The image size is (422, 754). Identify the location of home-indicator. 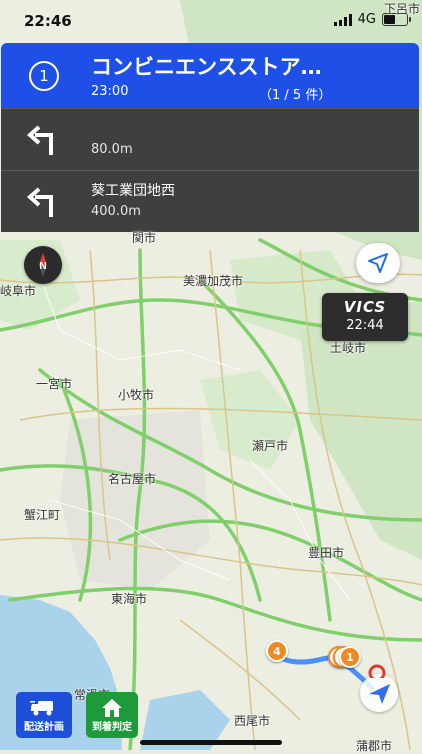
(211, 742).